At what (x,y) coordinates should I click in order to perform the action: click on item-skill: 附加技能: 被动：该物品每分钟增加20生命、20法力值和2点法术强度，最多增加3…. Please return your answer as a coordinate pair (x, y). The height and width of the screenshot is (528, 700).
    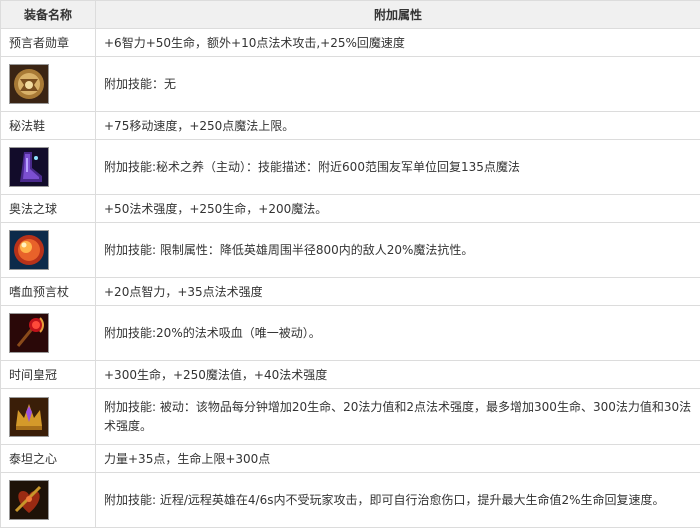
    Looking at the image, I should click on (398, 417).